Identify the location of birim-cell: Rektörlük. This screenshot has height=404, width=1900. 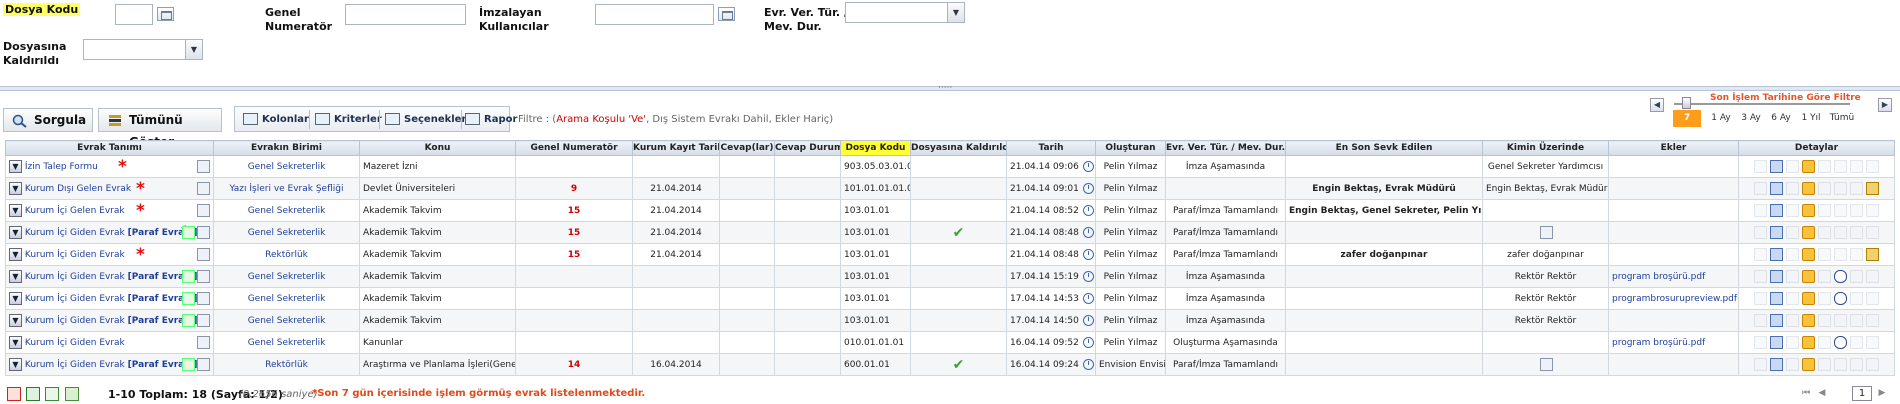
(286, 364).